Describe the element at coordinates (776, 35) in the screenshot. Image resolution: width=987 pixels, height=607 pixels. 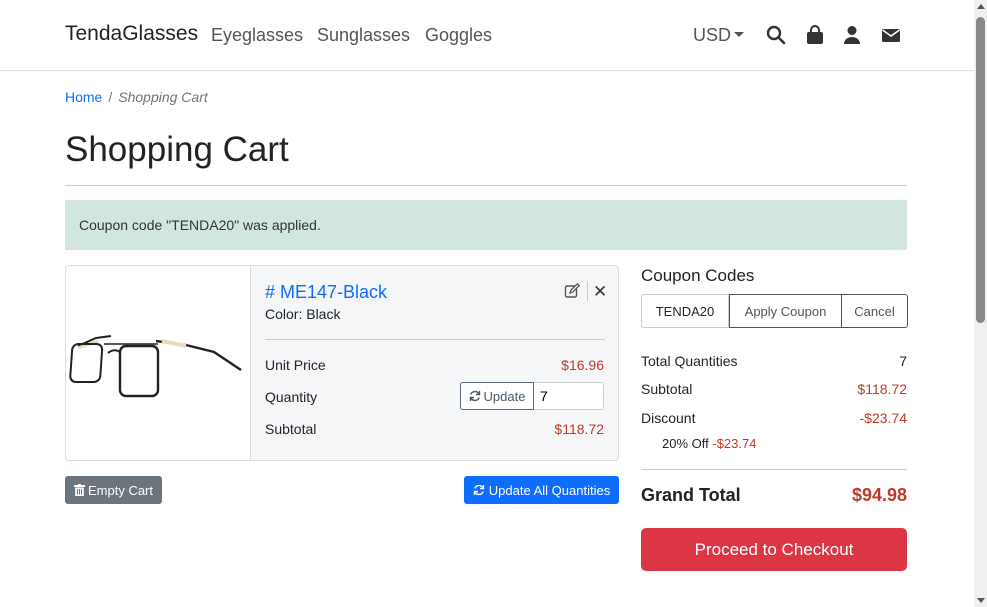
I see `search-icon` at that location.